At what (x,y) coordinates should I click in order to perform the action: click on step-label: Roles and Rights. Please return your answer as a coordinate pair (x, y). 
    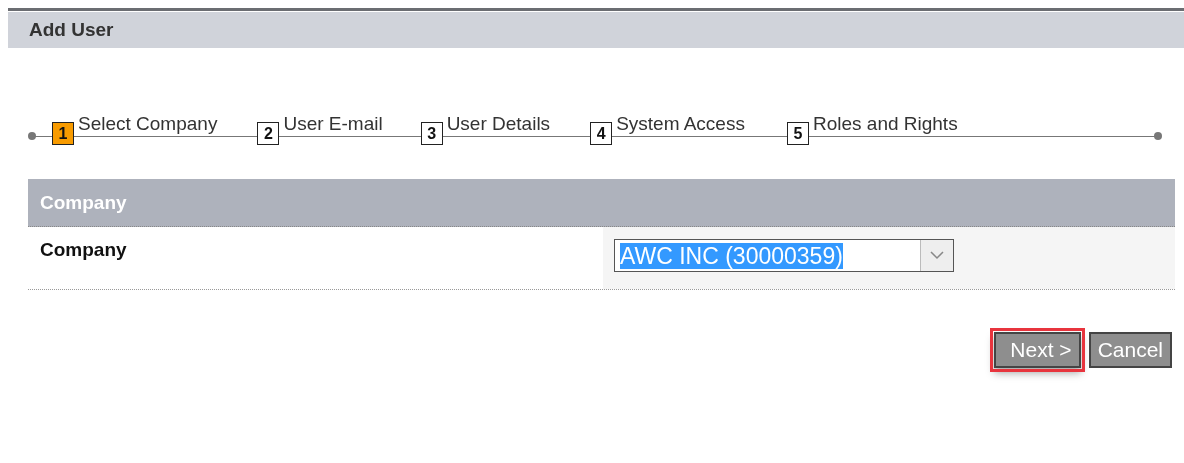
    Looking at the image, I should click on (885, 123).